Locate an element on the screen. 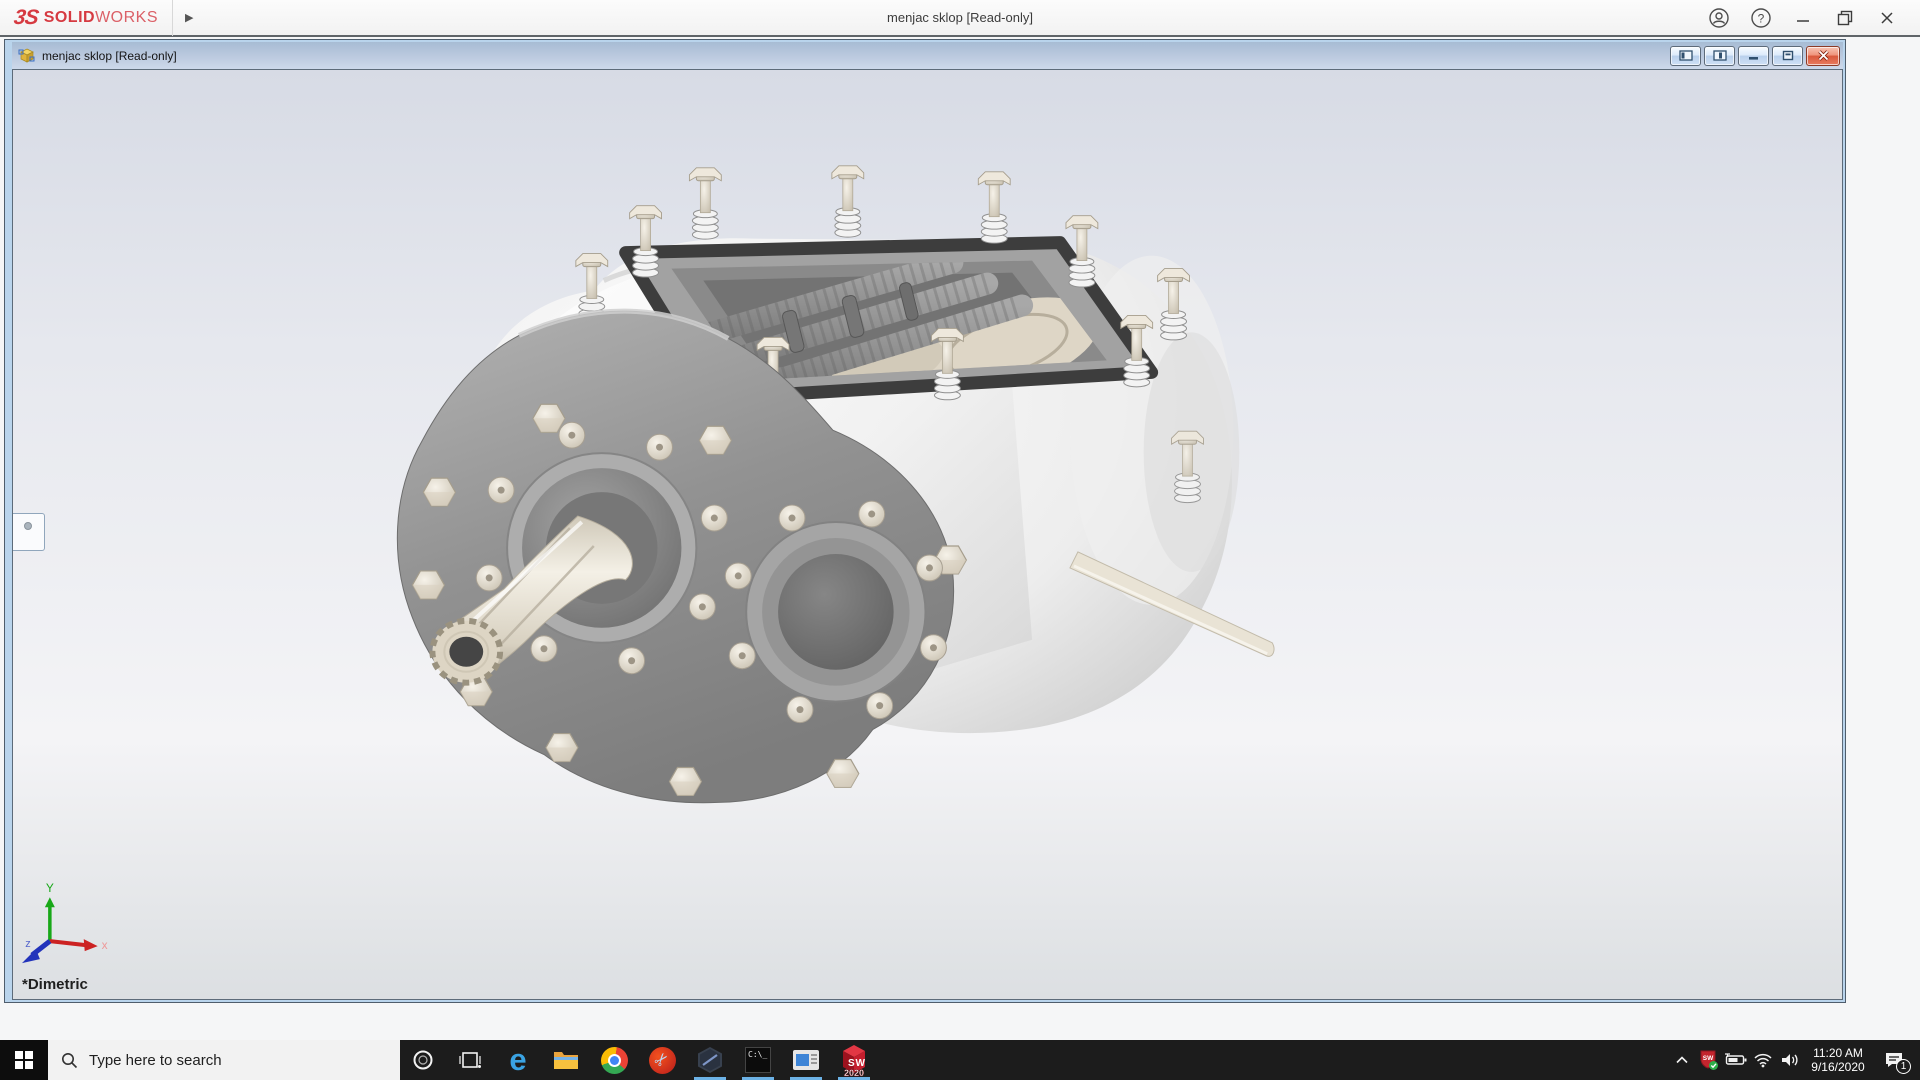 This screenshot has height=1080, width=1920. app-window-title: menjac sklop [Read-only] is located at coordinates (960, 17).